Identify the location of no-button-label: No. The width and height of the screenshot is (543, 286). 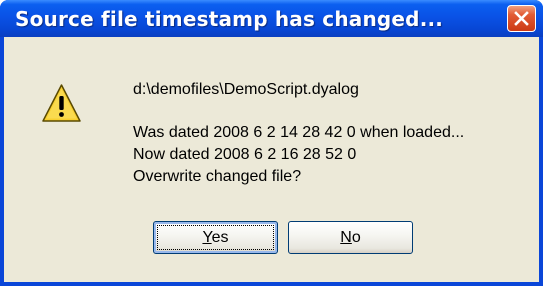
(350, 237).